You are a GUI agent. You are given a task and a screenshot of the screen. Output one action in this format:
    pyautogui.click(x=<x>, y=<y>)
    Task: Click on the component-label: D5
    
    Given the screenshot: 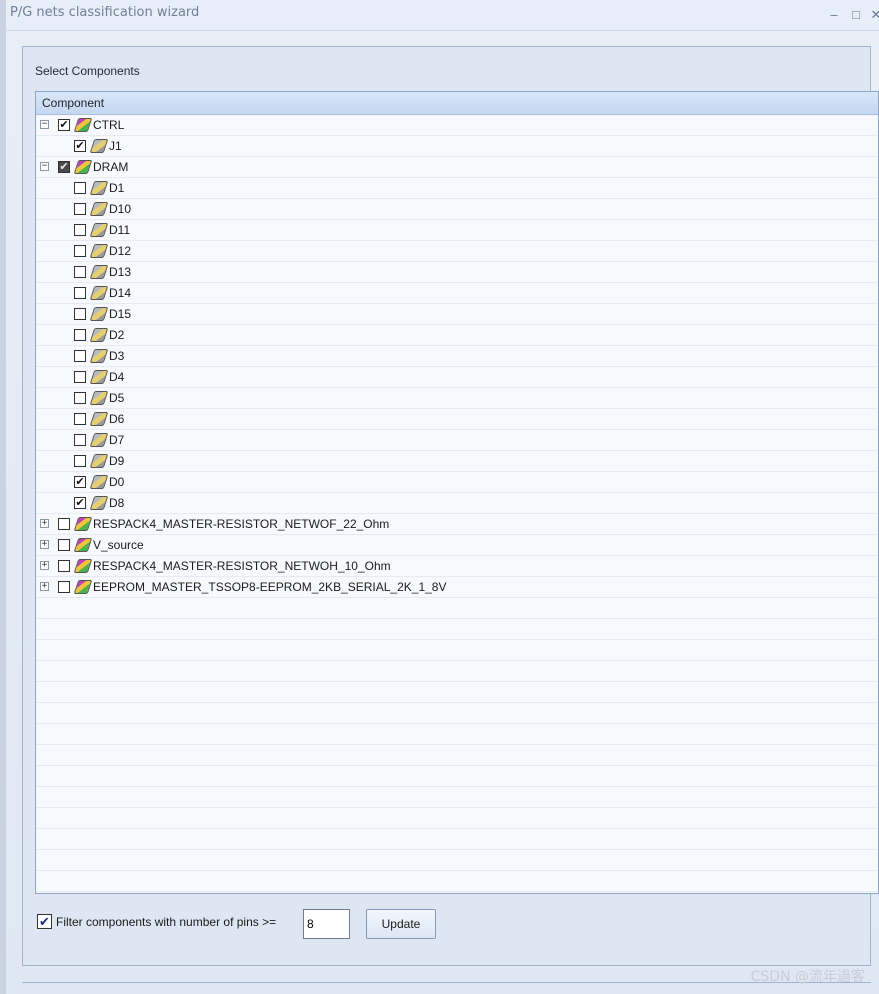 What is the action you would take?
    pyautogui.click(x=117, y=398)
    